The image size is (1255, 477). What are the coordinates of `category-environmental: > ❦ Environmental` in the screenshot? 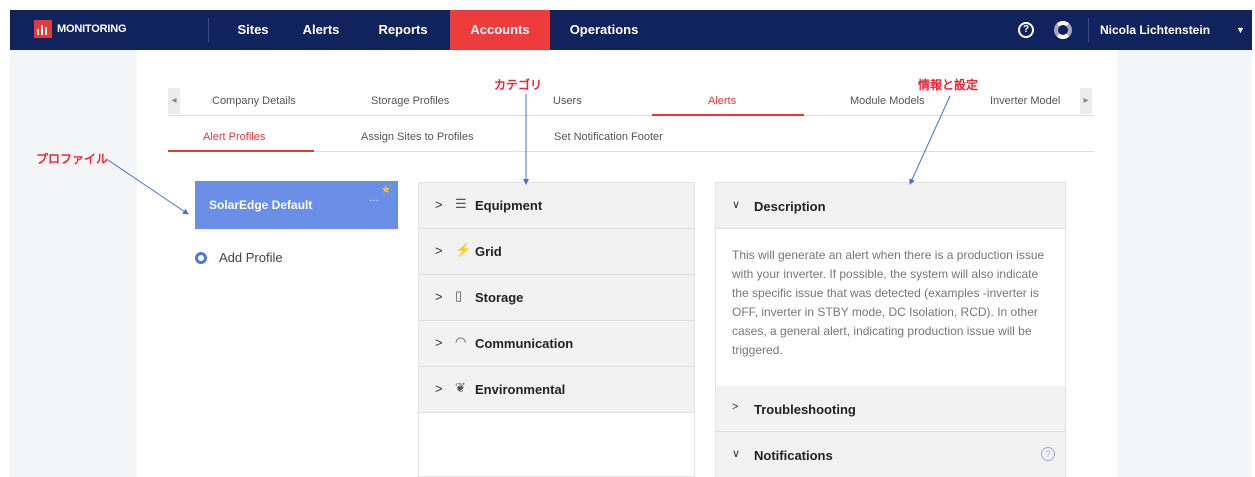 It's located at (556, 390).